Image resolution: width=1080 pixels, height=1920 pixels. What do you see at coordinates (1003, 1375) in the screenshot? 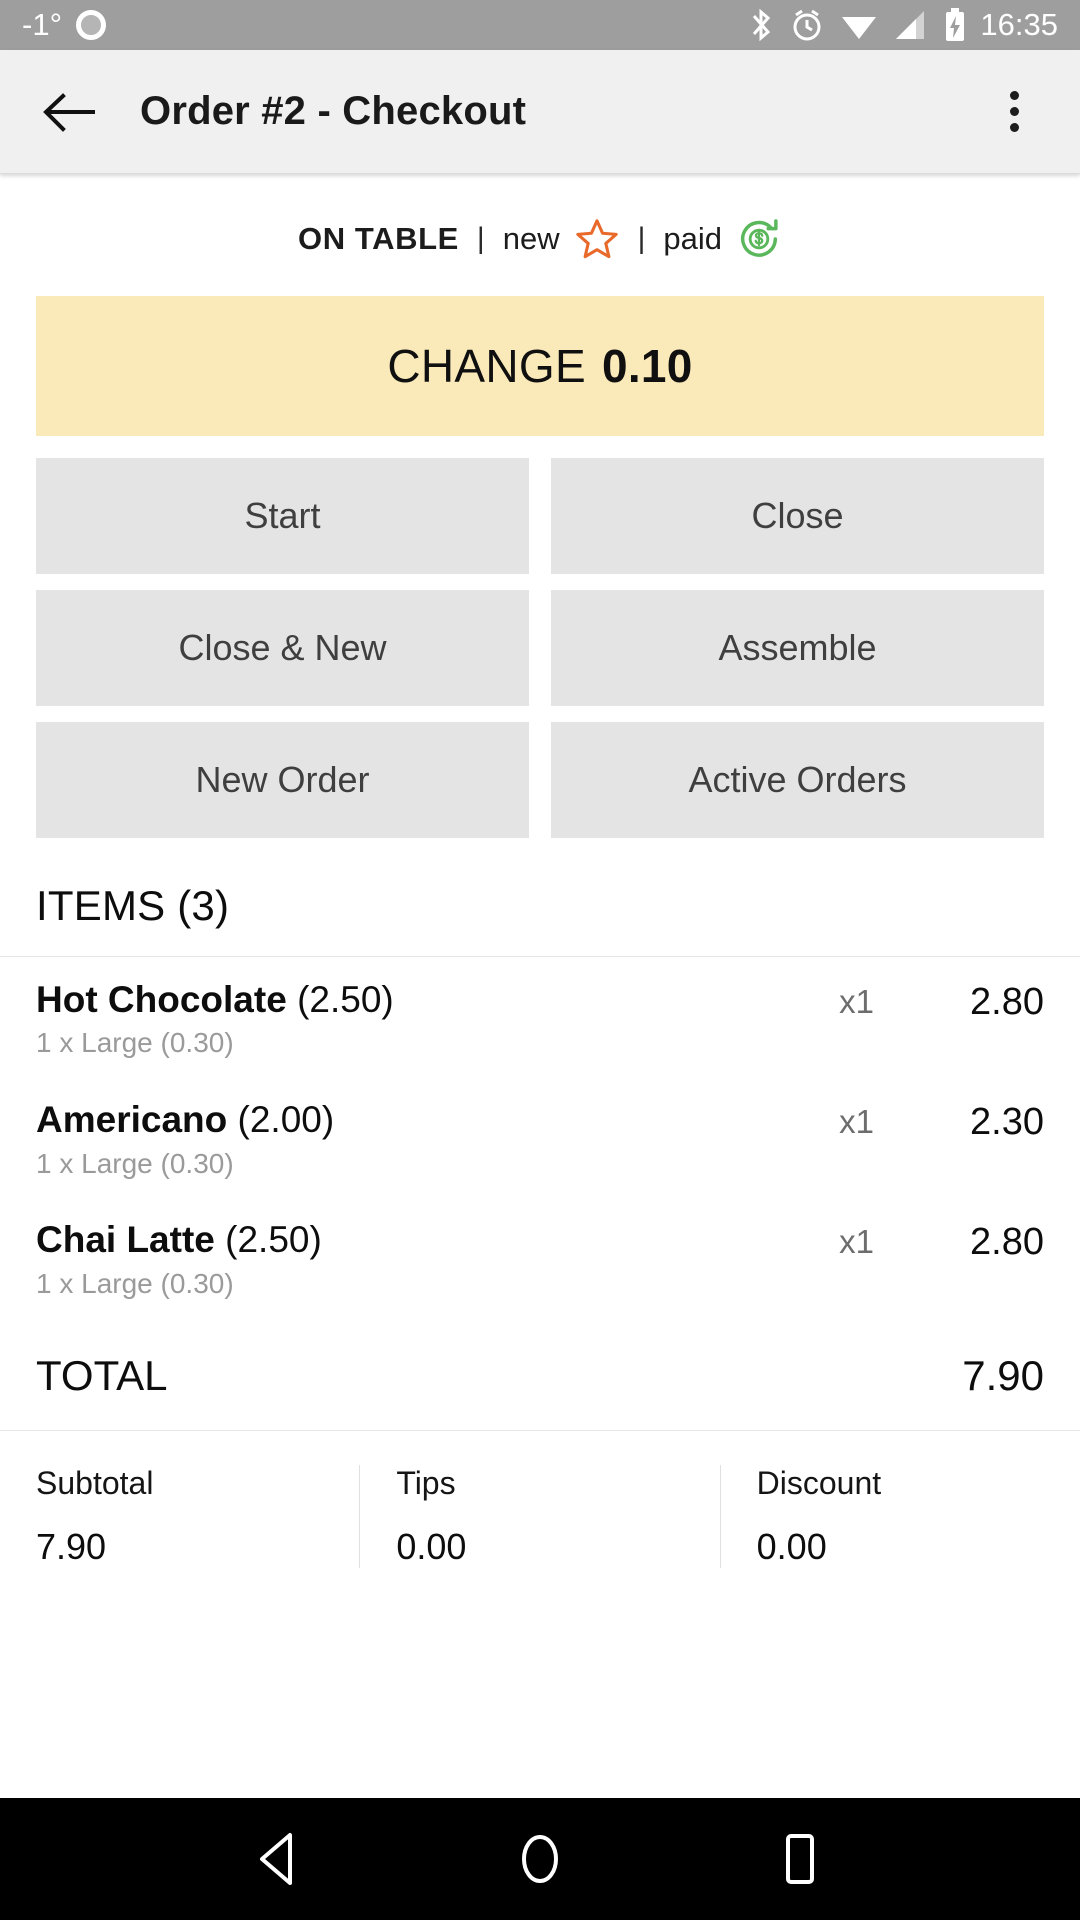
I see `total-value: 7.90` at bounding box center [1003, 1375].